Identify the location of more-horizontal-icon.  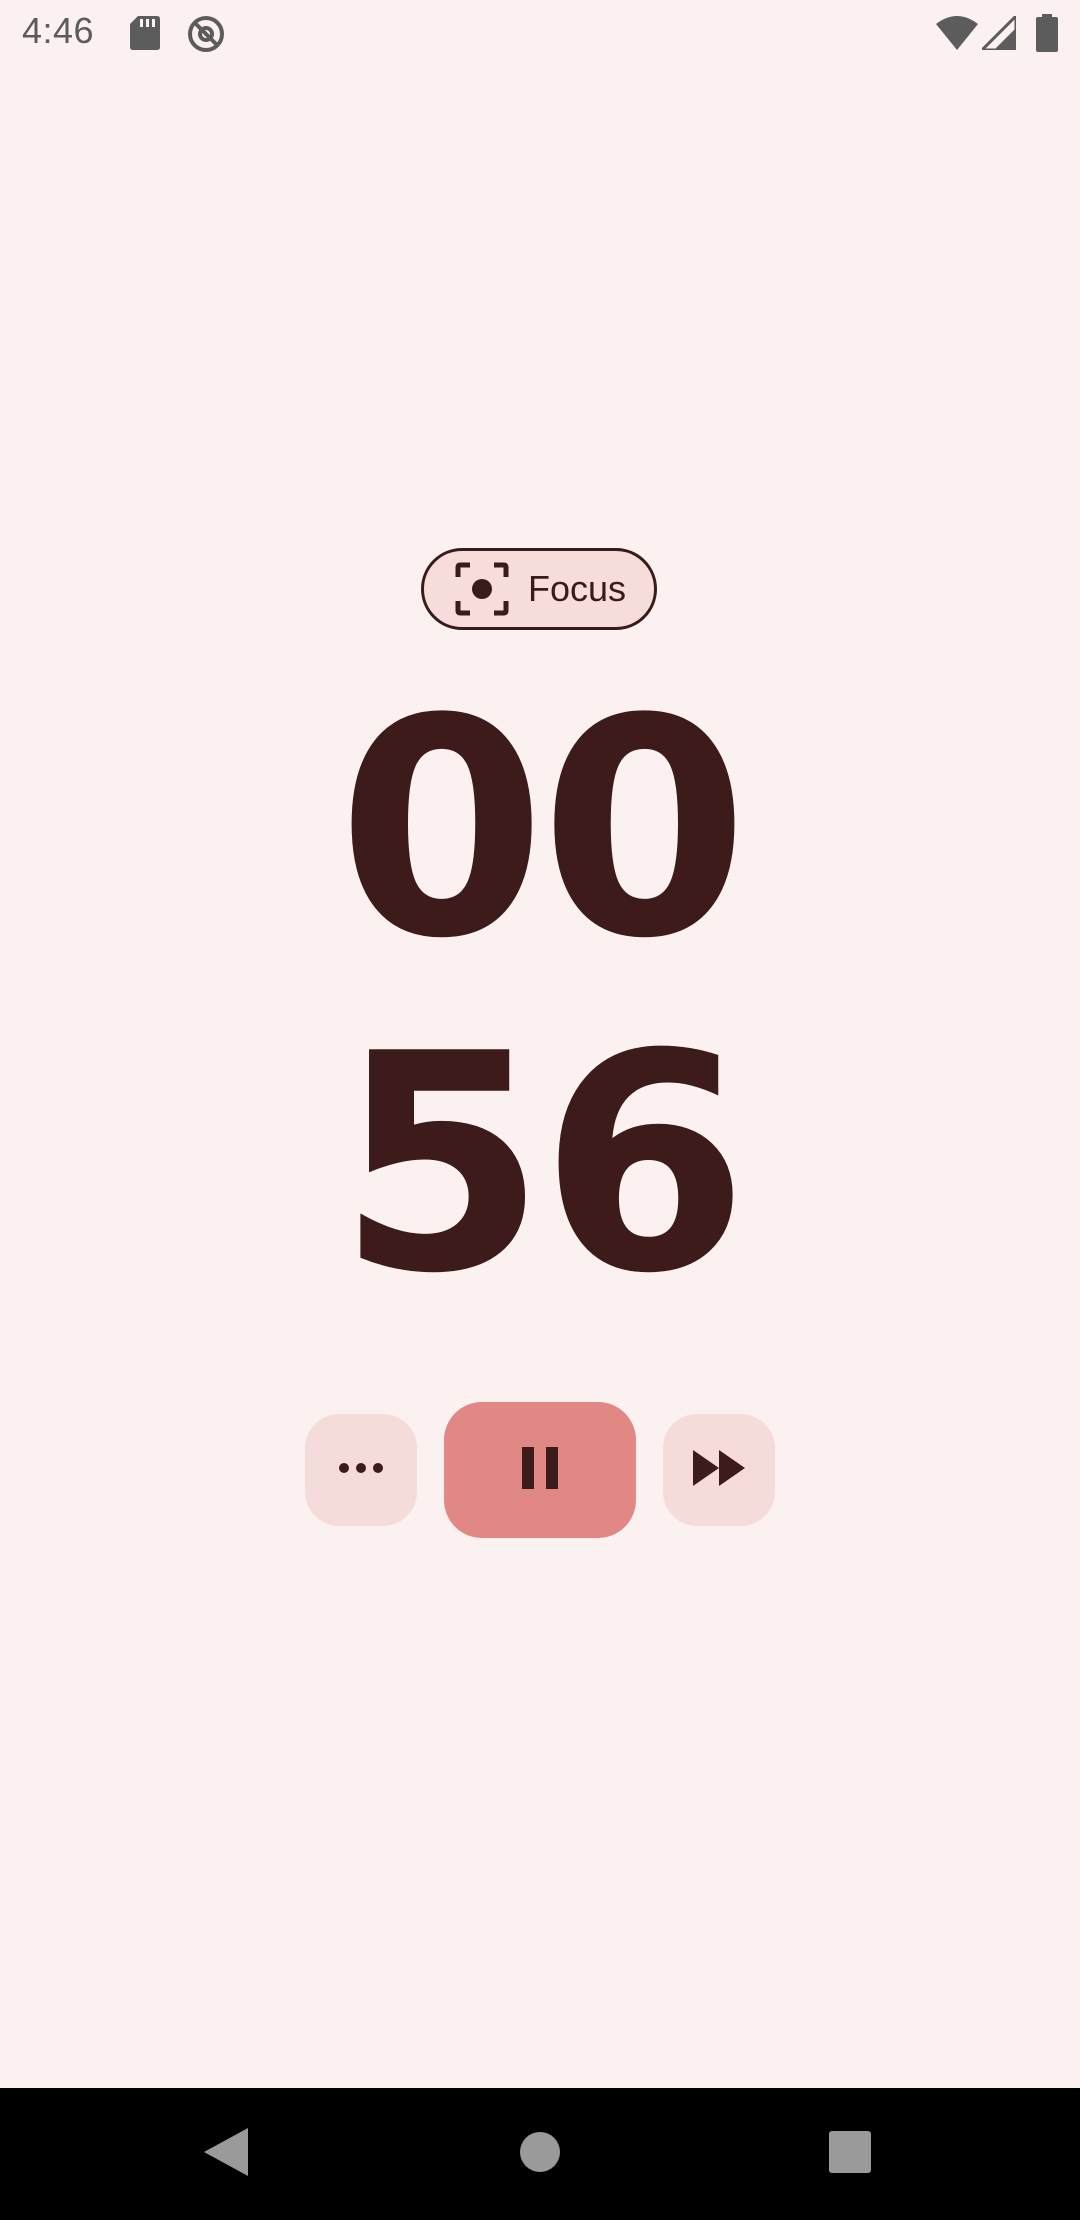
(361, 1470).